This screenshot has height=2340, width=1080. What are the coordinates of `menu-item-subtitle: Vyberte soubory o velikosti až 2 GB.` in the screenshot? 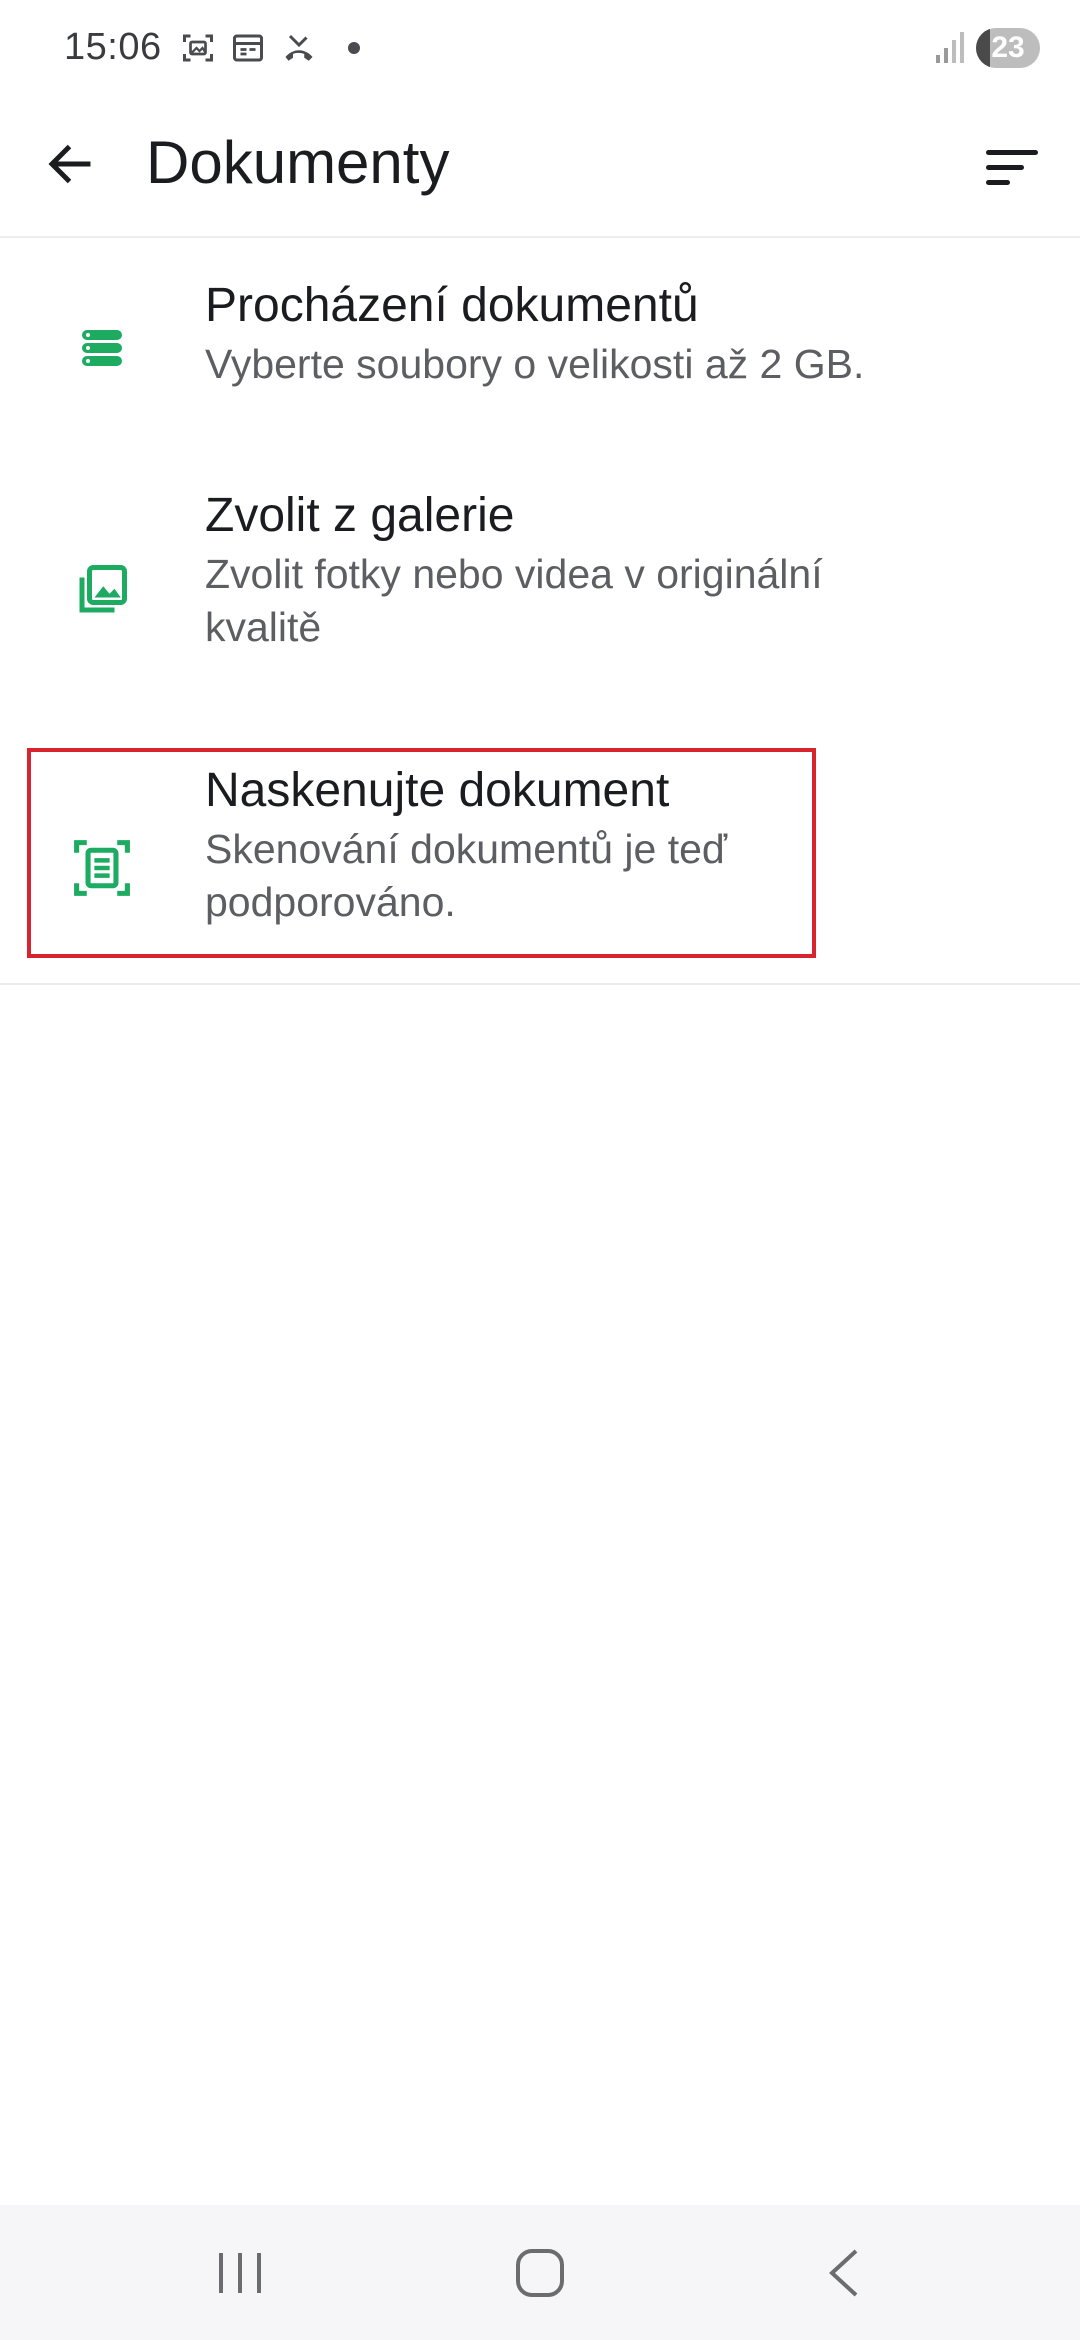 It's located at (535, 364).